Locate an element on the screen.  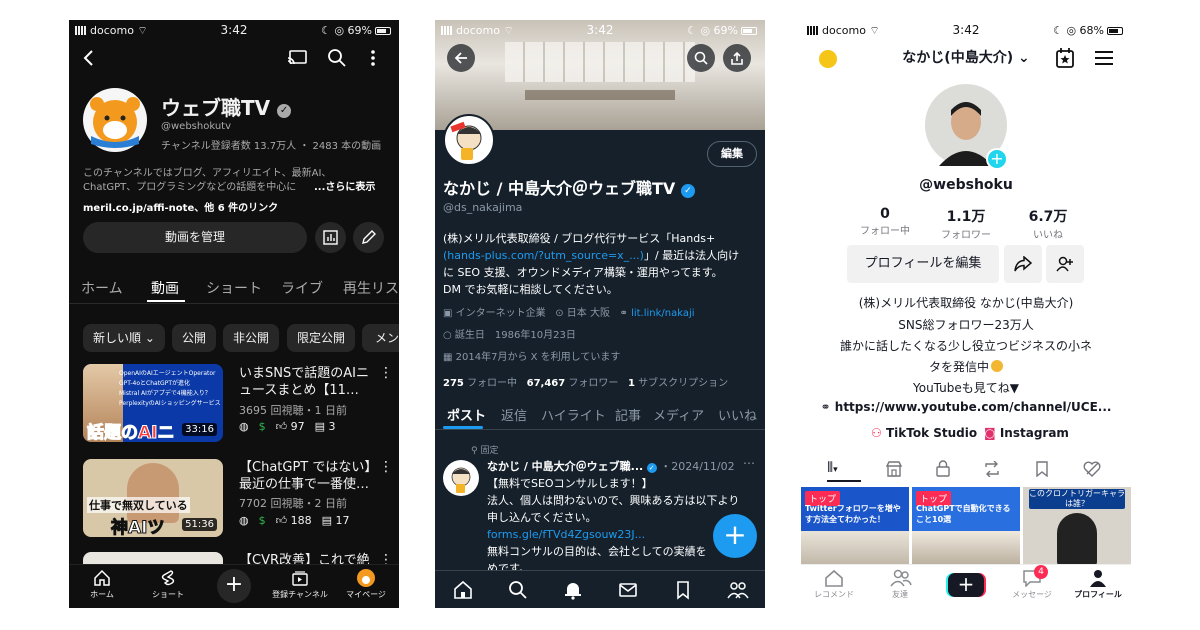
notifications-icon is located at coordinates (573, 590).